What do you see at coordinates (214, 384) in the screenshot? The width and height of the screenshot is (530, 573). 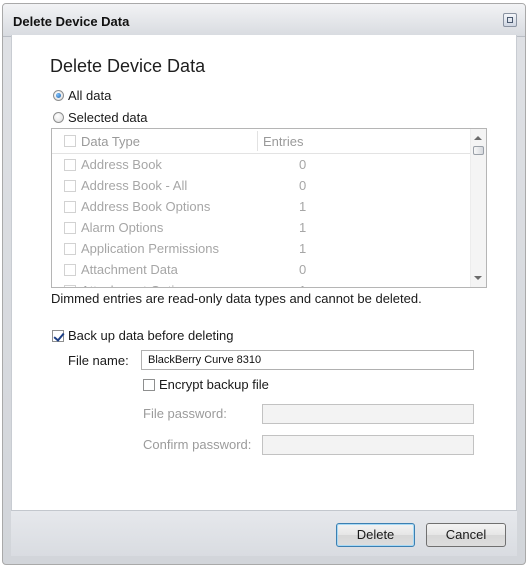 I see `encrypt-checkbox-label: Encrypt backup file` at bounding box center [214, 384].